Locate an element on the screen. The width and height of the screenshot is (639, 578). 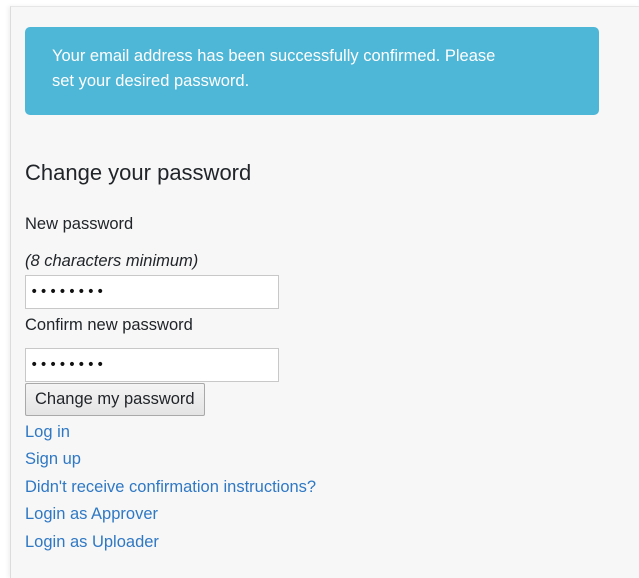
login-as-approver-link: Login as Approver is located at coordinates (91, 514).